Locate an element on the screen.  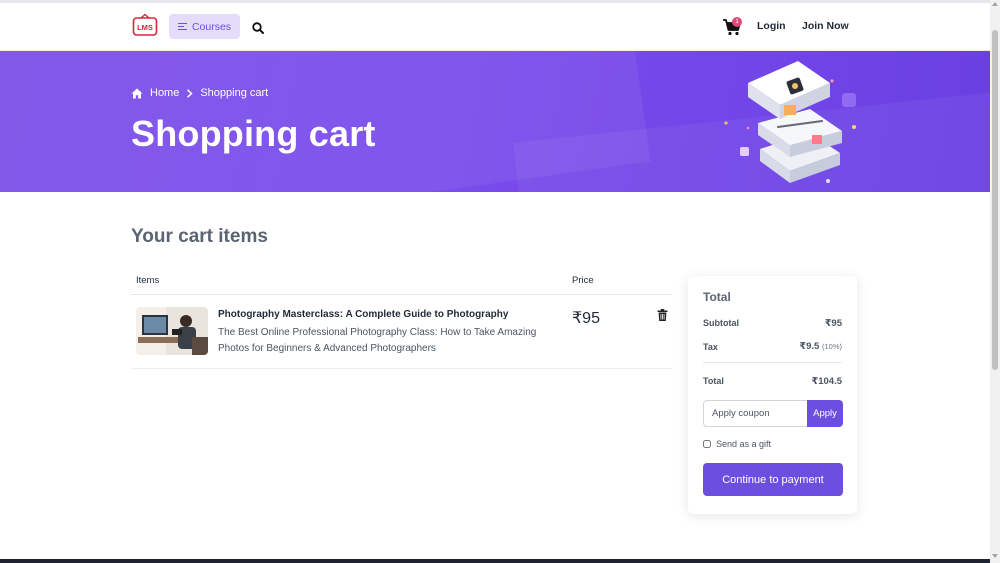
tax-value-group: ₹9.5 (10%) is located at coordinates (821, 346).